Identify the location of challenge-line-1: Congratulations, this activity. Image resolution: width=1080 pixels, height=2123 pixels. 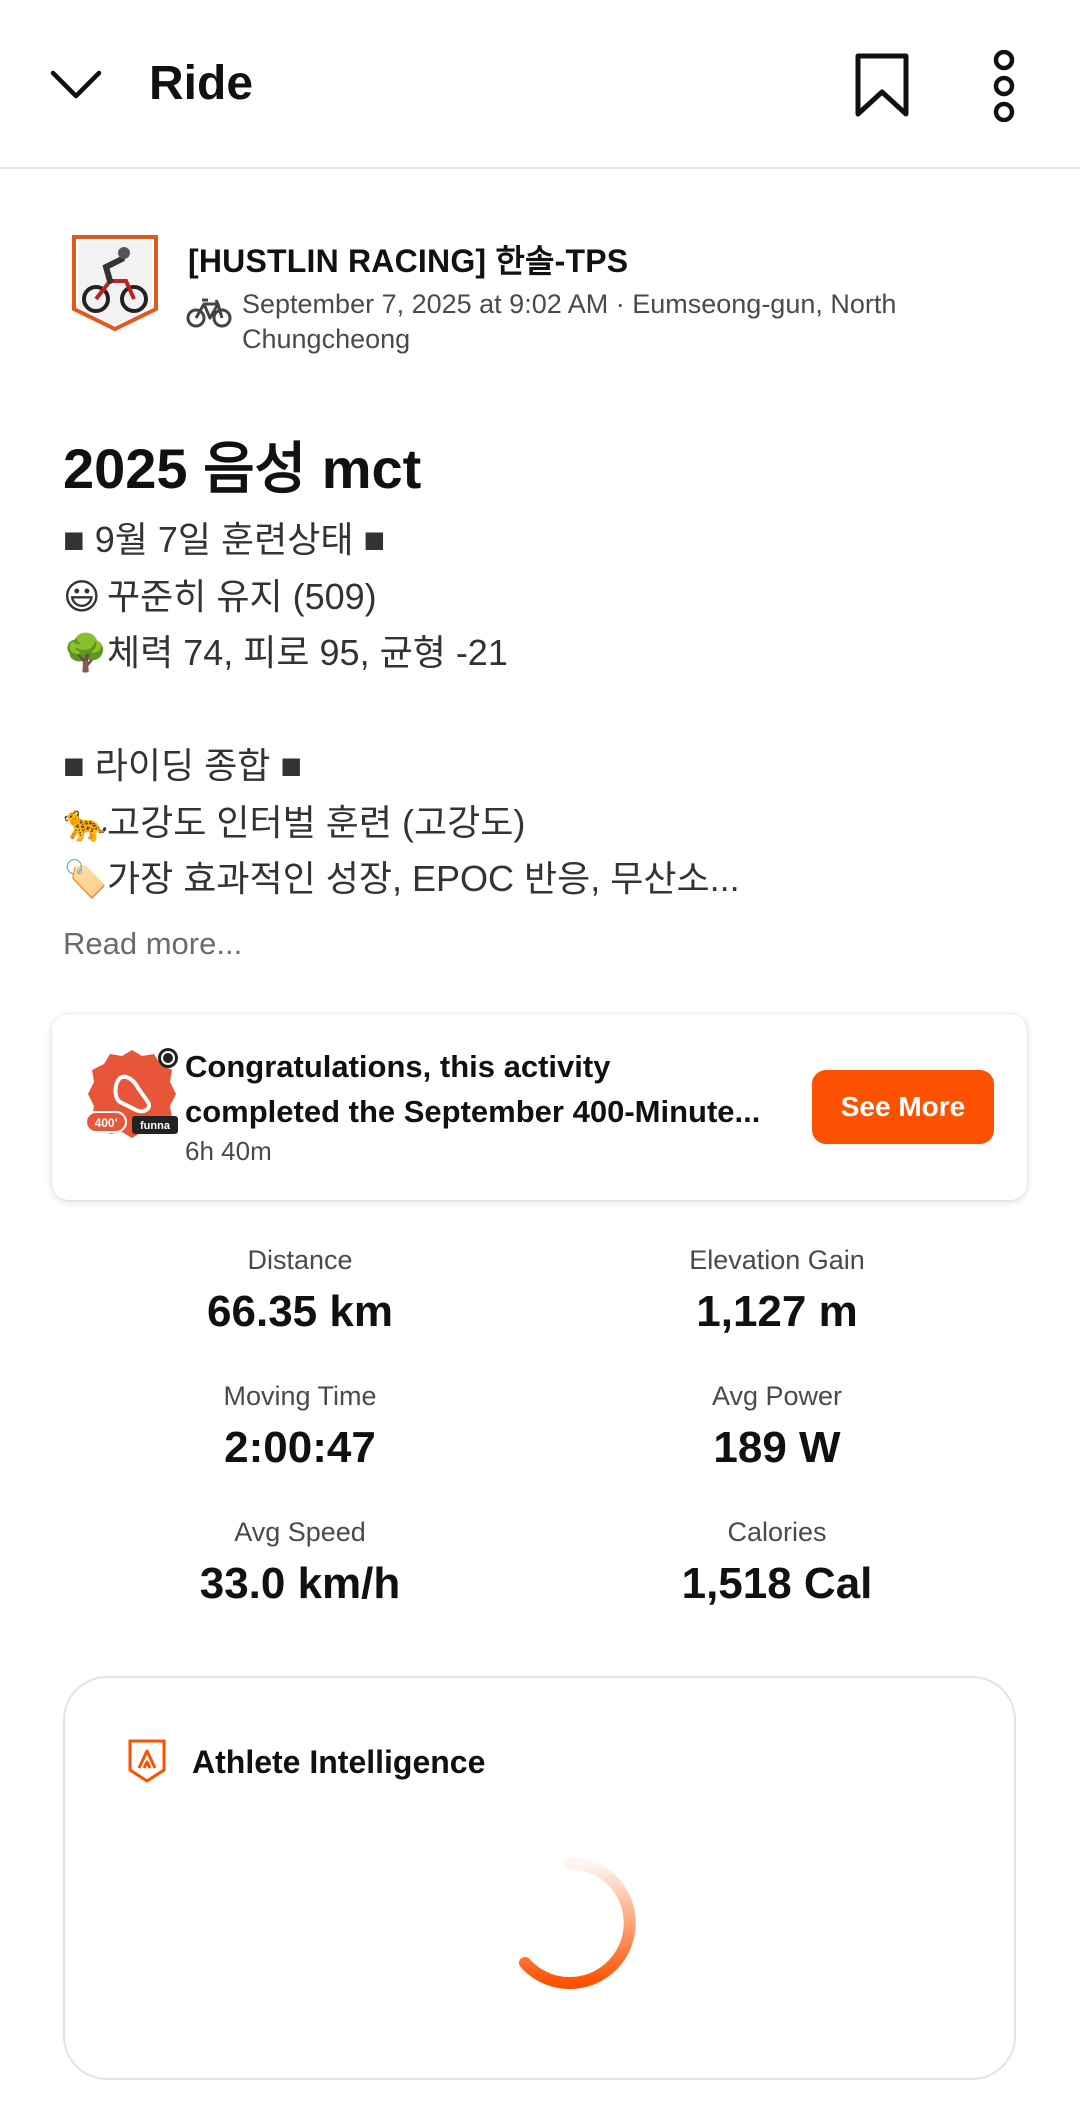
(398, 1066).